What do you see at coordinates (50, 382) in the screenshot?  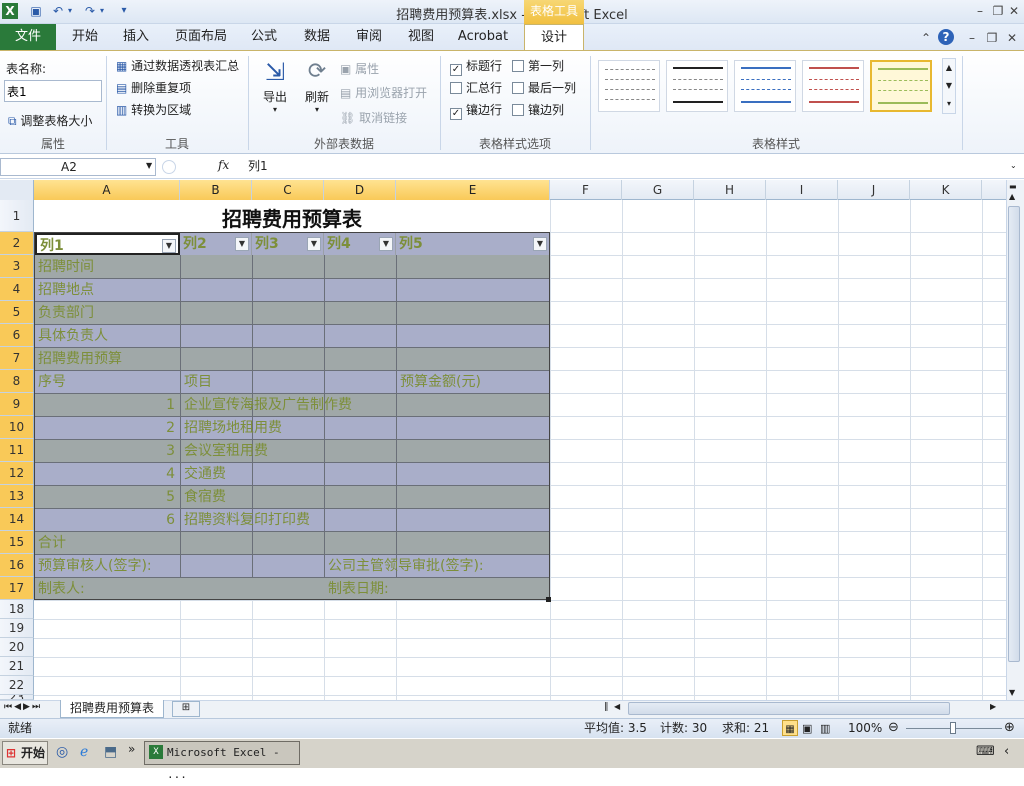 I see `cell-A8: 序号` at bounding box center [50, 382].